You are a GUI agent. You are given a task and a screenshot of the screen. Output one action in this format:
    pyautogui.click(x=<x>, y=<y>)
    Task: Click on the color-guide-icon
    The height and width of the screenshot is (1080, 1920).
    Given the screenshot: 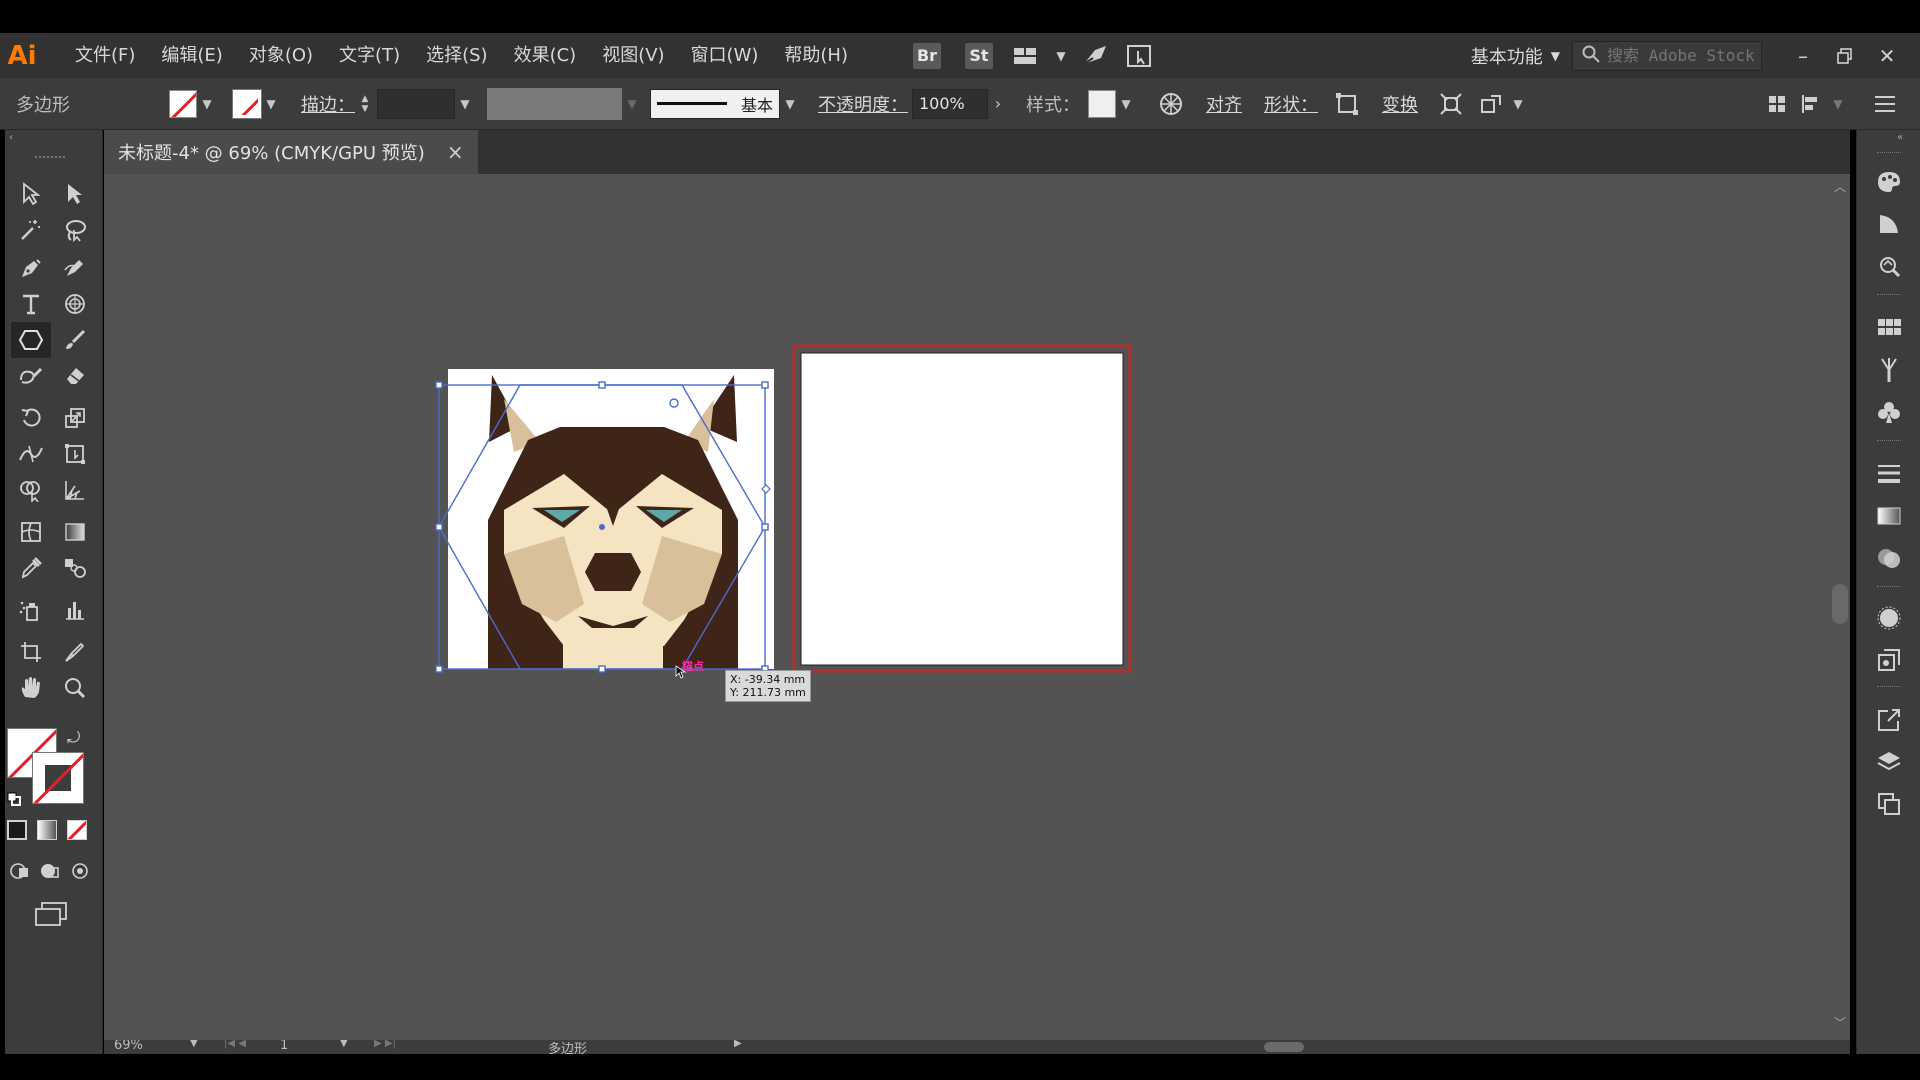 What is the action you would take?
    pyautogui.click(x=1889, y=224)
    